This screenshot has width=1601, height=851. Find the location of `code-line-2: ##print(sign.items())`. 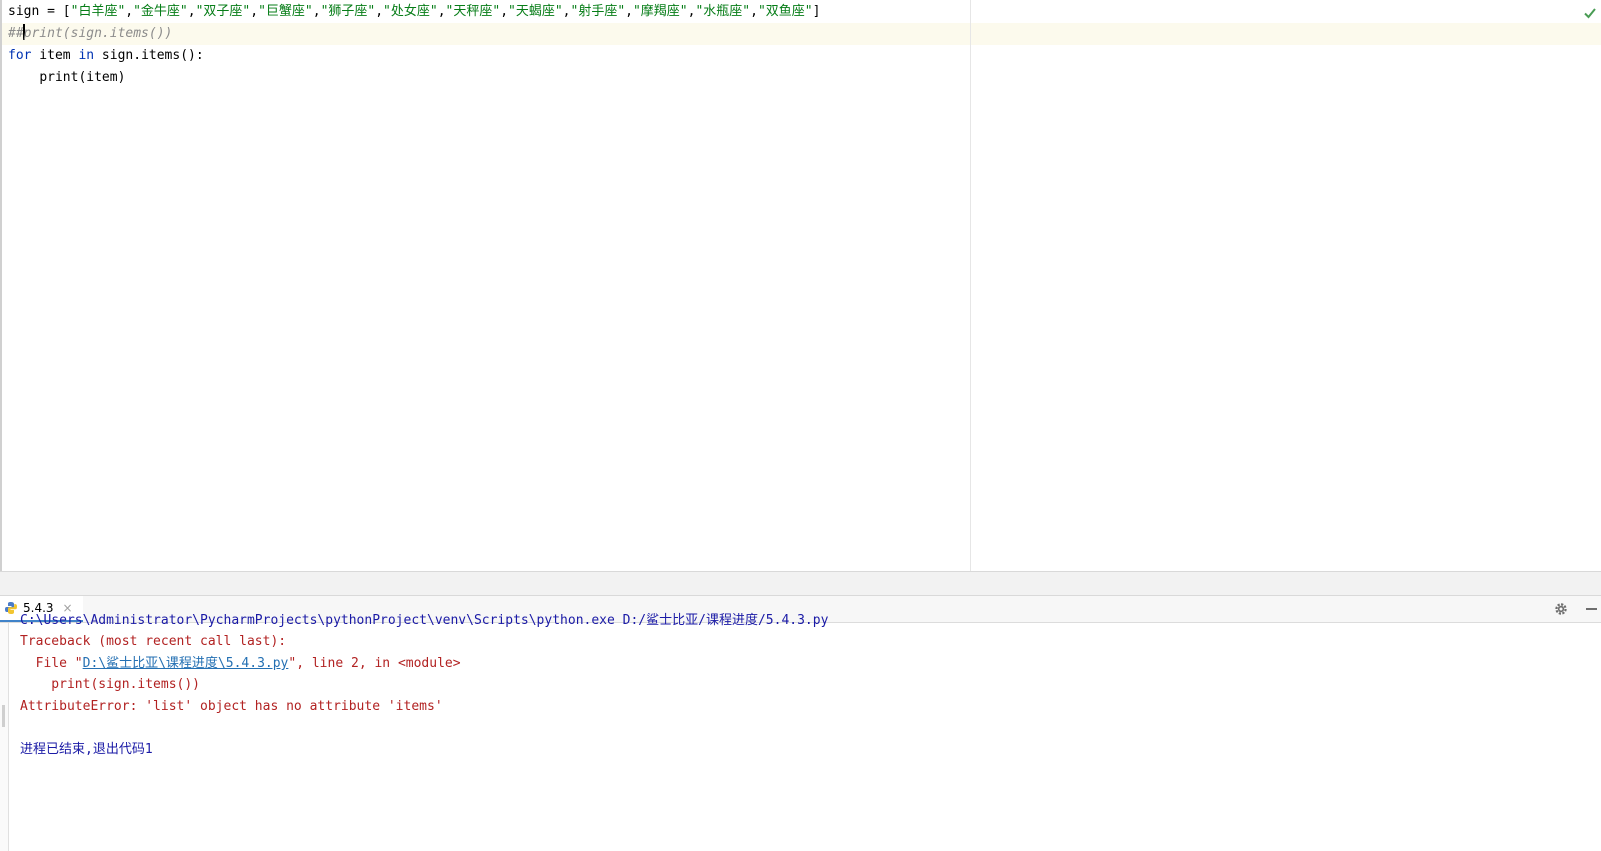

code-line-2: ##print(sign.items()) is located at coordinates (90, 34).